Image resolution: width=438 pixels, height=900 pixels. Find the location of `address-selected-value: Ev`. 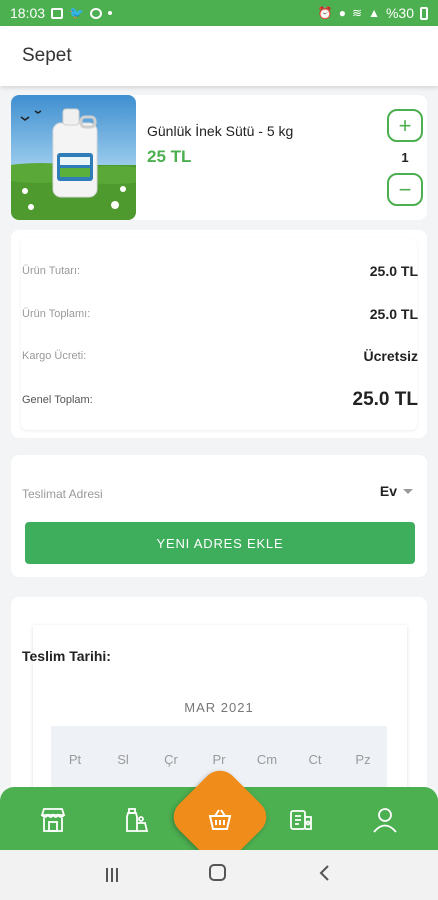

address-selected-value: Ev is located at coordinates (388, 491).